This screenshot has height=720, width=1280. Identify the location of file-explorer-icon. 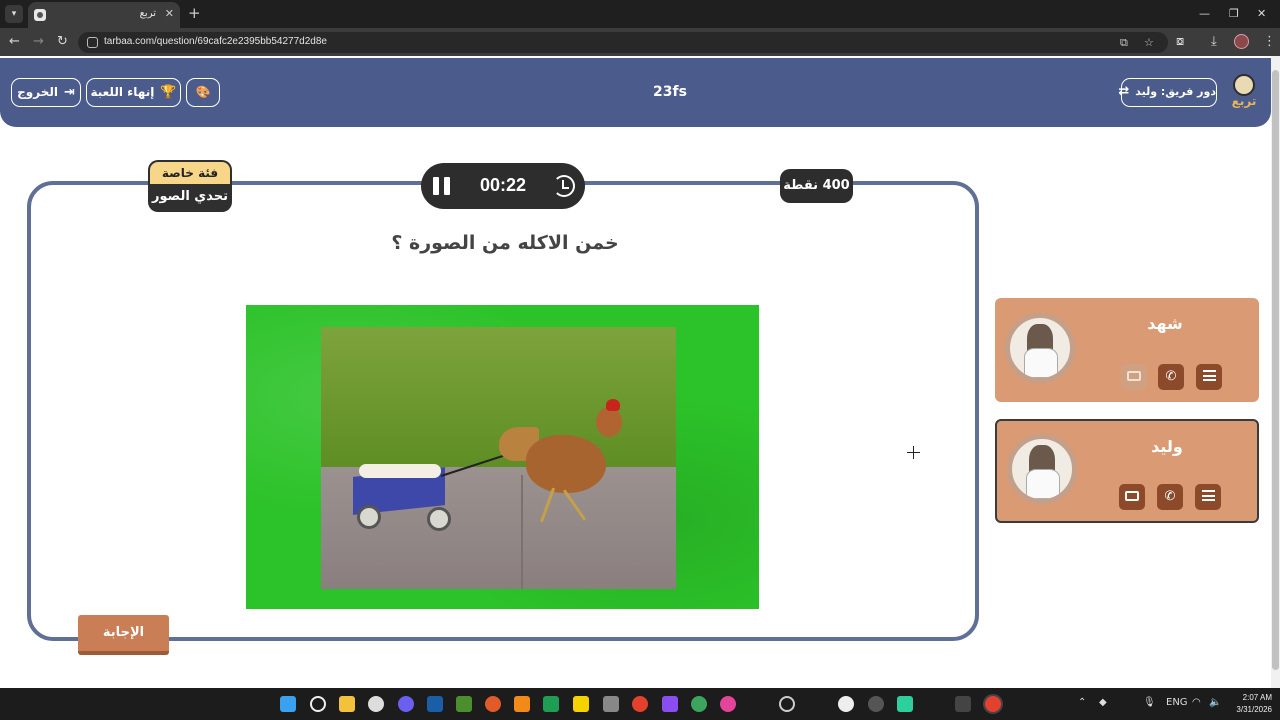
(347, 704).